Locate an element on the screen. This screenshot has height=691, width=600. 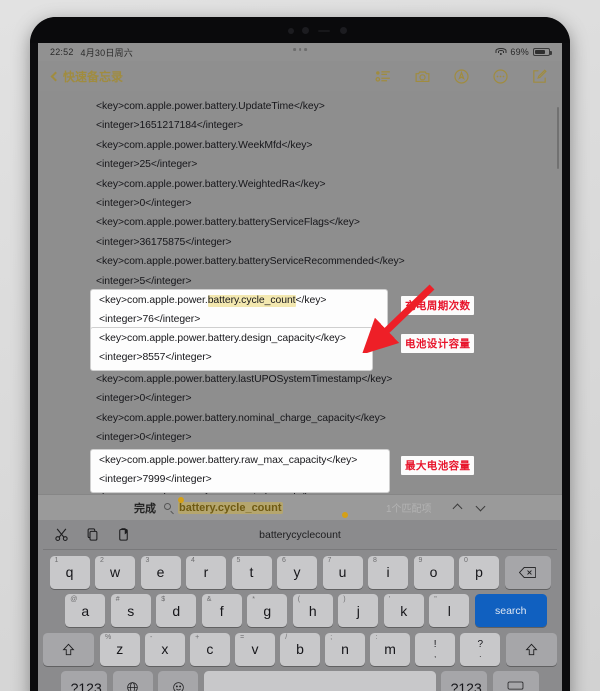
shift-icon-right is located at coordinates (531, 649).